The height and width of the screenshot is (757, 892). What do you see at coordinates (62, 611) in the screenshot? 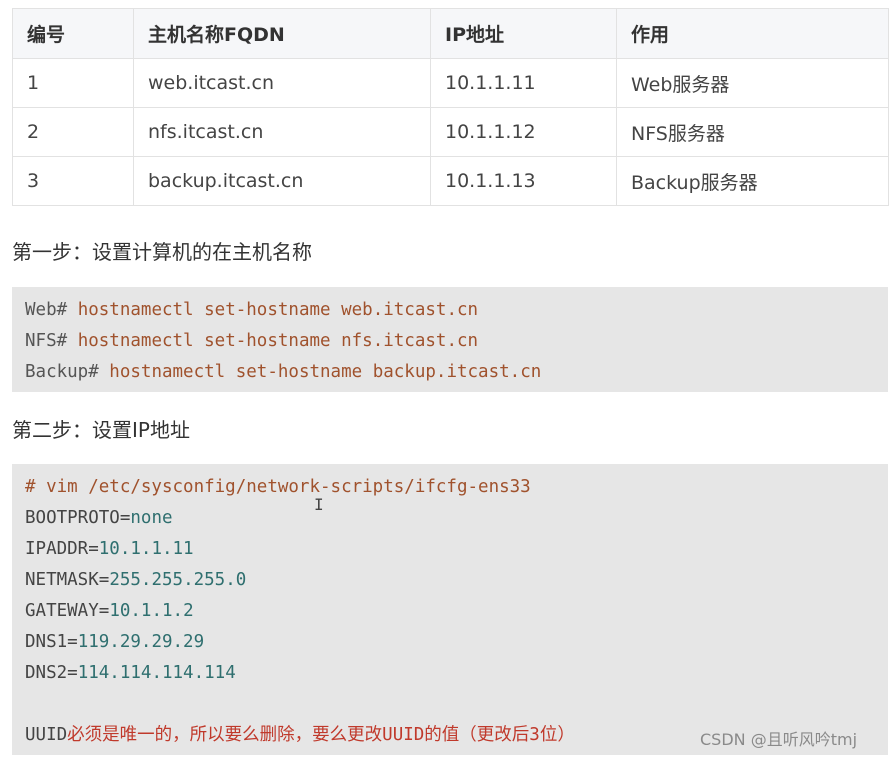
I see `config-key: GATEWAY` at bounding box center [62, 611].